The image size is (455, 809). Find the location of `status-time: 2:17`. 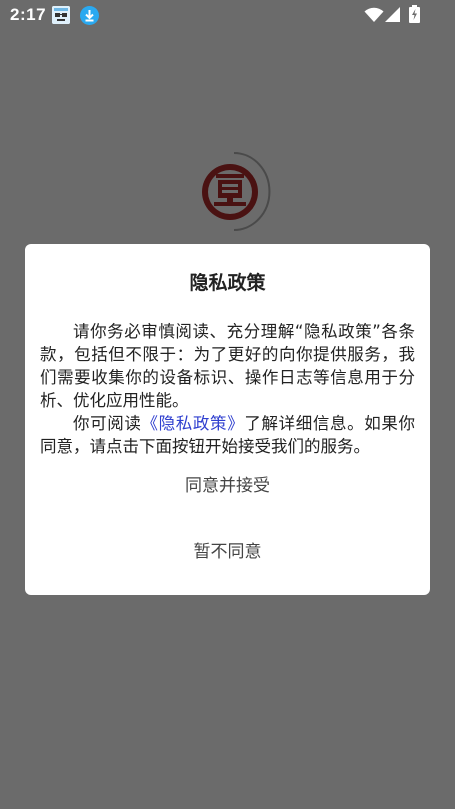

status-time: 2:17 is located at coordinates (28, 14).